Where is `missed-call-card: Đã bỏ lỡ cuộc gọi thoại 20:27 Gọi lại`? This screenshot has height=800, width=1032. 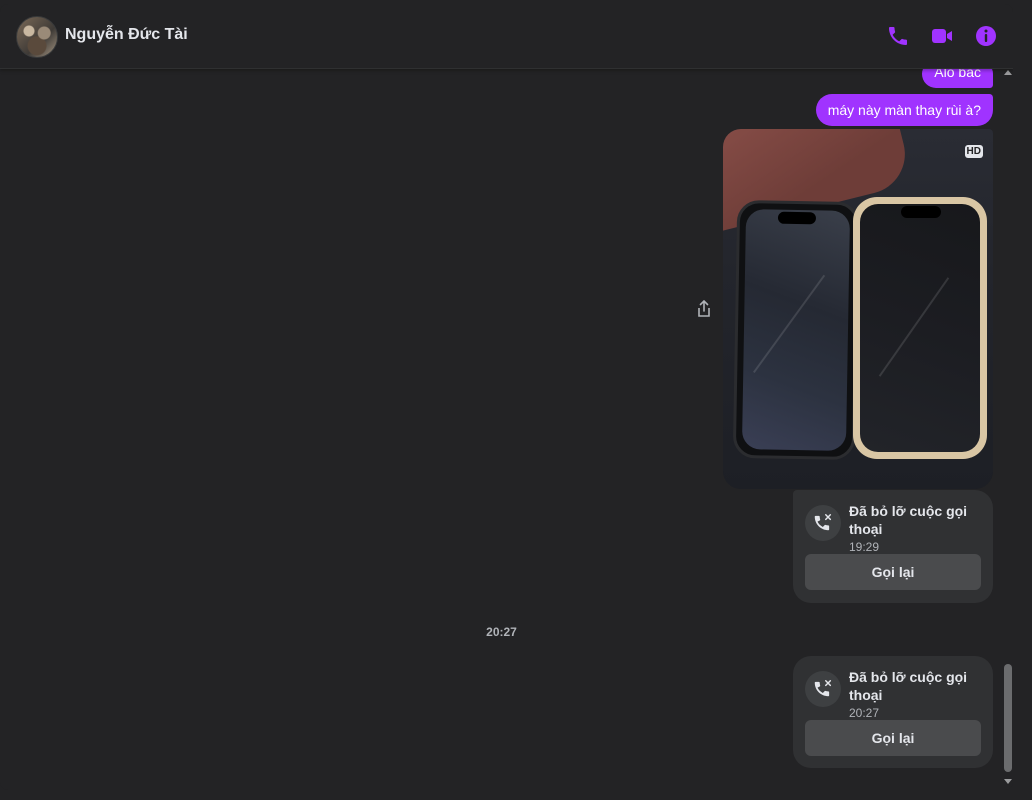 missed-call-card: Đã bỏ lỡ cuộc gọi thoại 20:27 Gọi lại is located at coordinates (893, 712).